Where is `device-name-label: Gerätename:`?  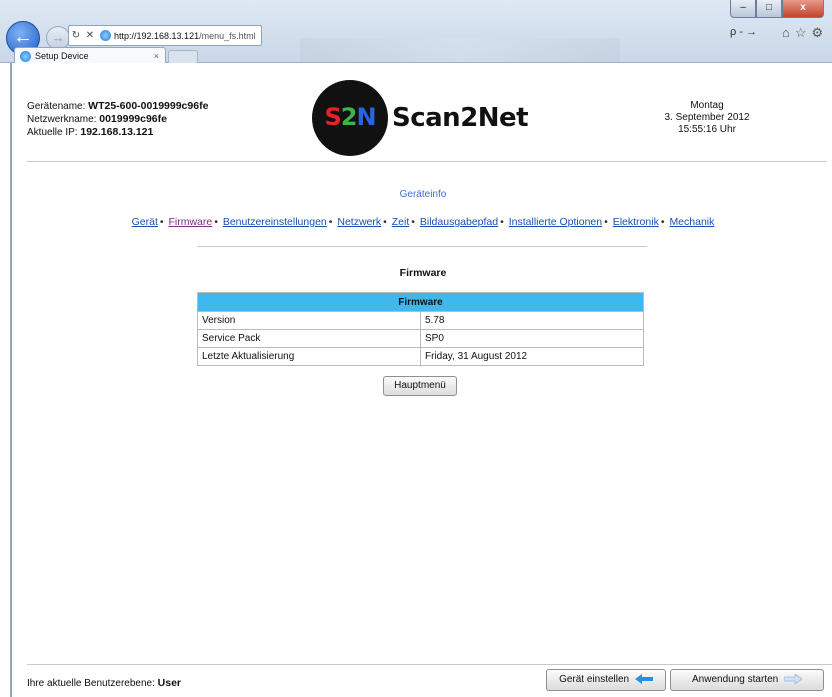 device-name-label: Gerätename: is located at coordinates (56, 106).